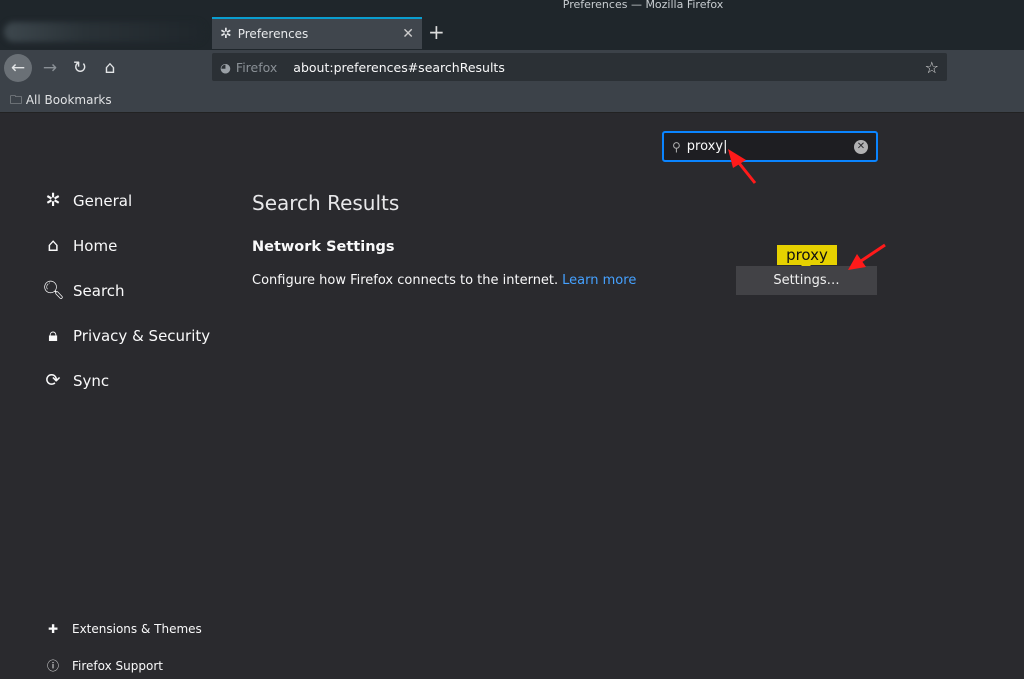  I want to click on home-icon: ⌂, so click(53, 245).